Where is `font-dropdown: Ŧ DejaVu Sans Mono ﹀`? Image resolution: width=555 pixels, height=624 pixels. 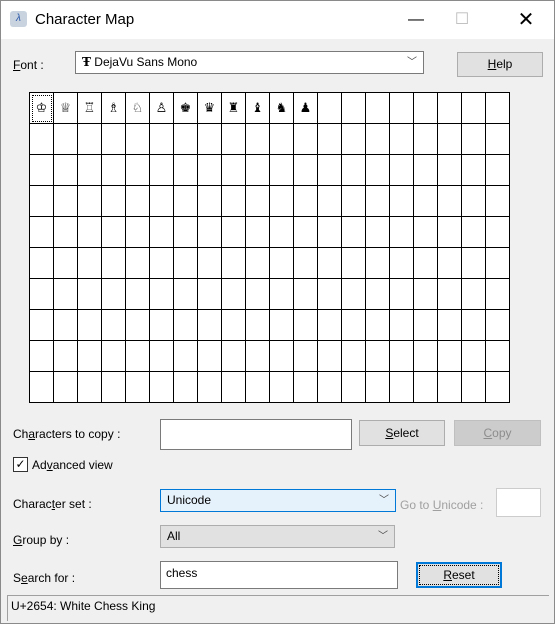 font-dropdown: Ŧ DejaVu Sans Mono ﹀ is located at coordinates (249, 62).